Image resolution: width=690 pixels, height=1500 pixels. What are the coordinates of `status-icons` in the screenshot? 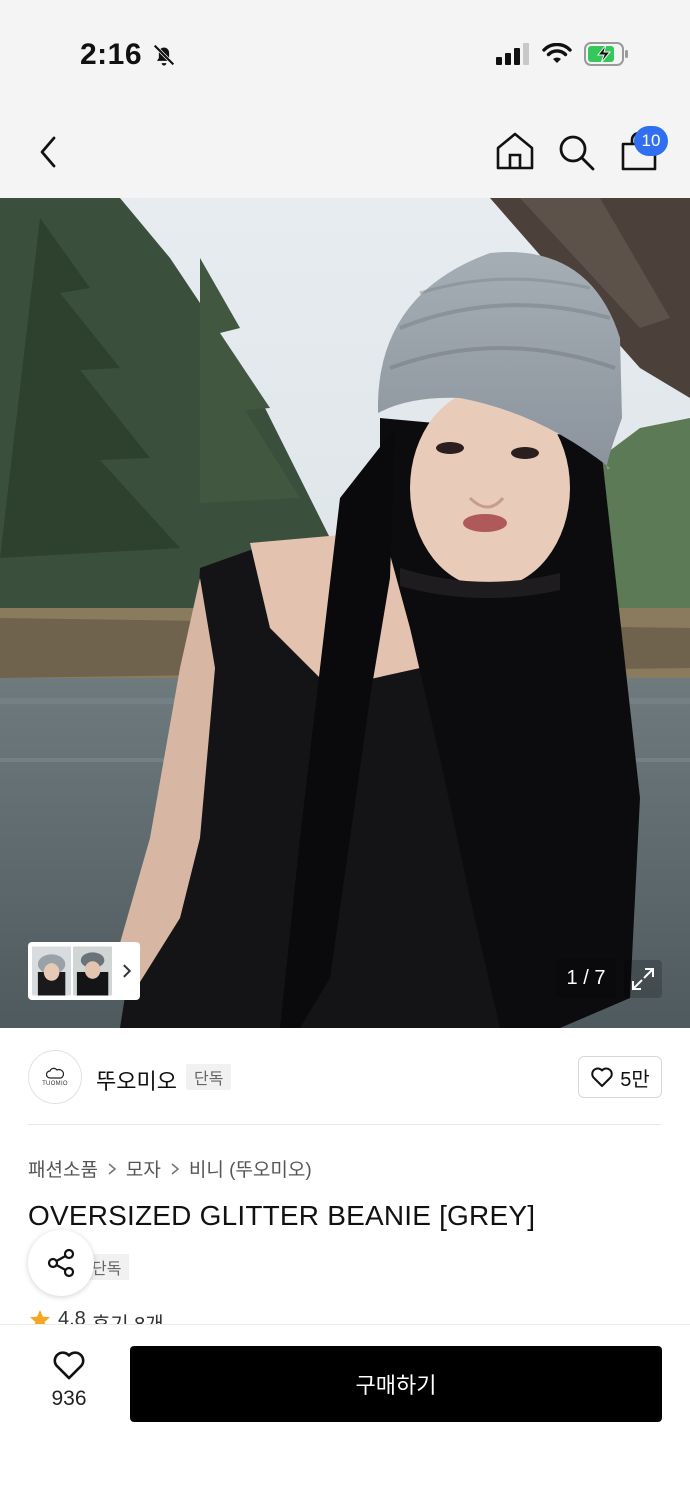 It's located at (563, 54).